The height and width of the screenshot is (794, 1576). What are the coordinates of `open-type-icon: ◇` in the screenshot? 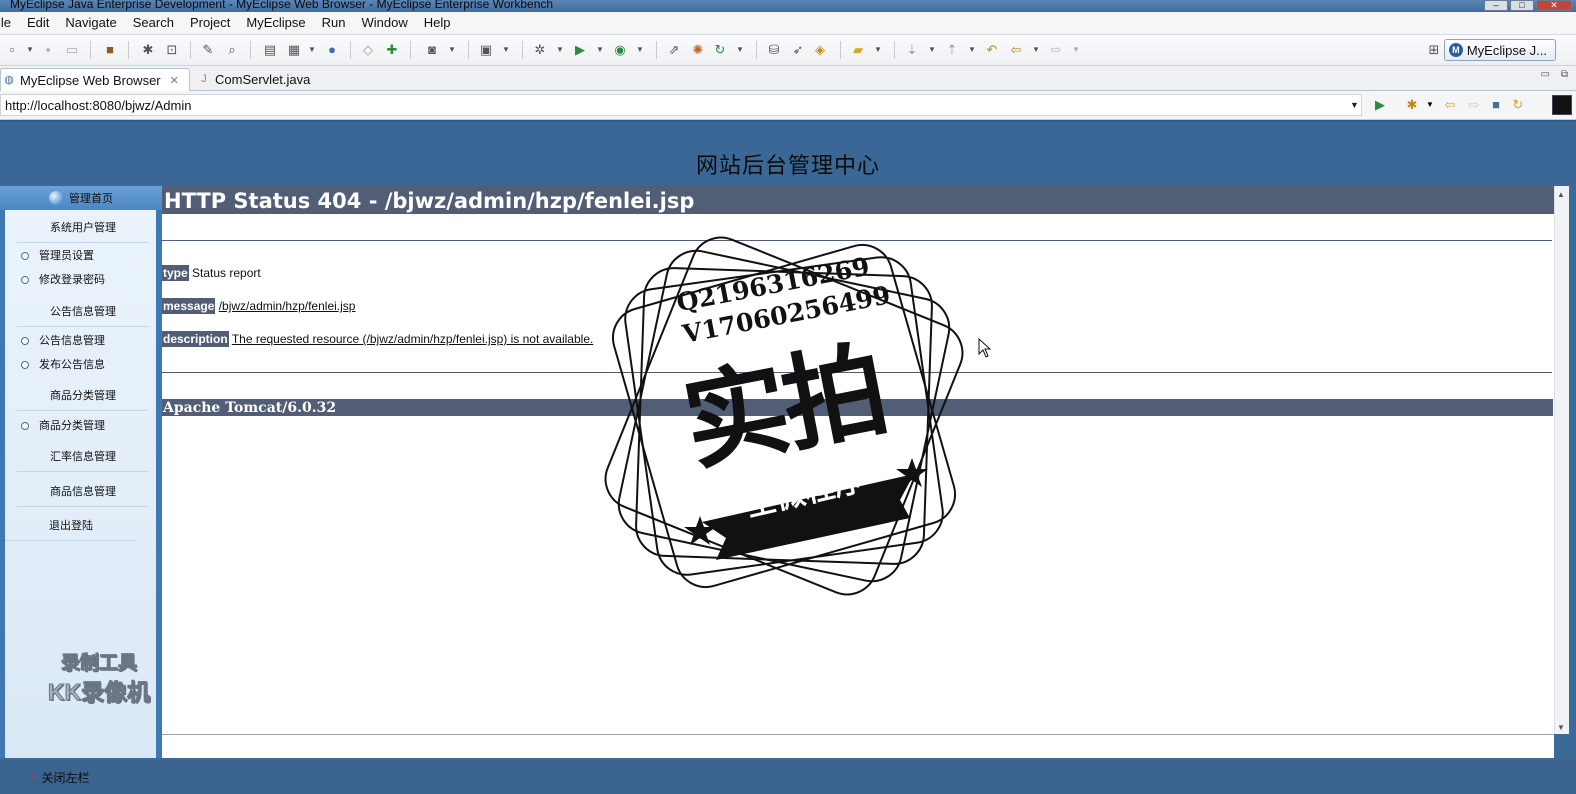 It's located at (368, 50).